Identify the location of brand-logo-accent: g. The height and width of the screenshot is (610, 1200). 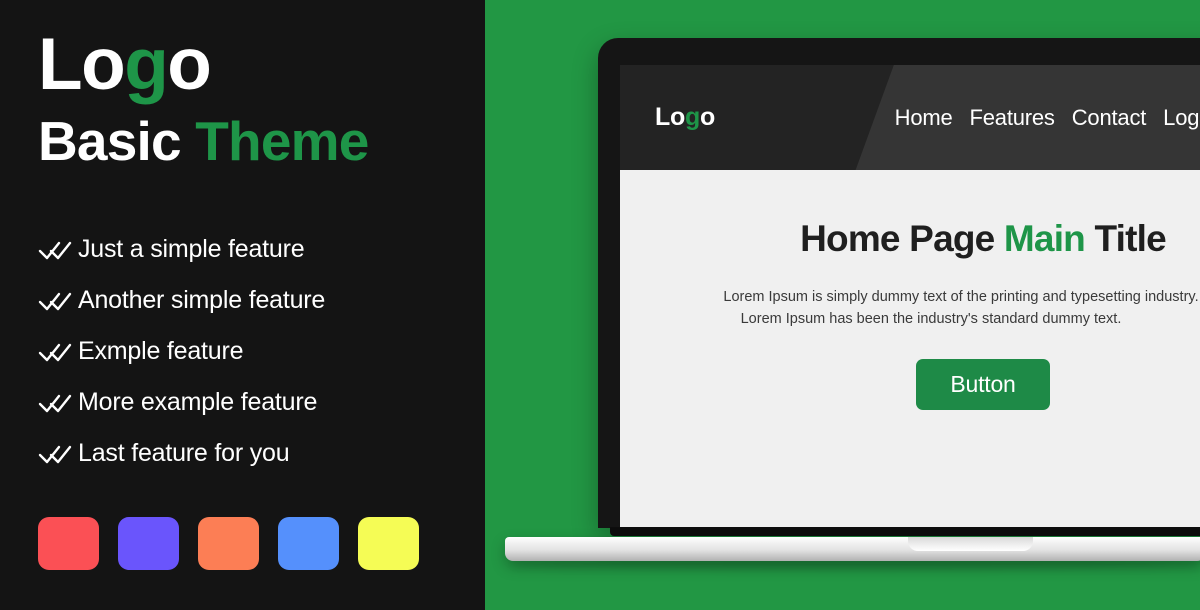
(146, 64).